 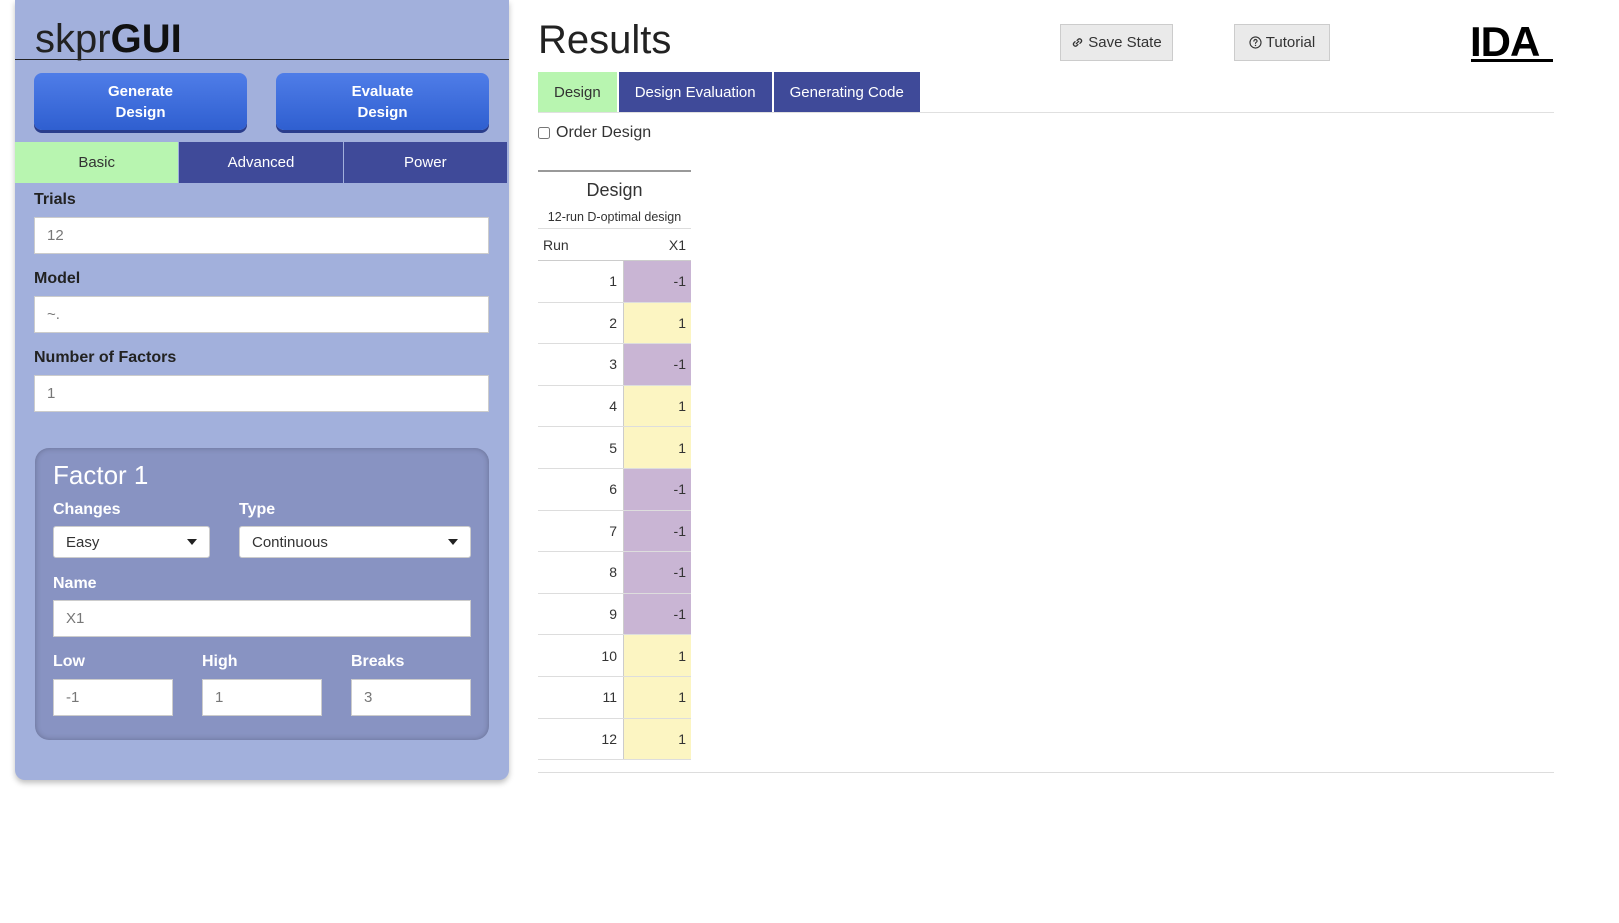 What do you see at coordinates (614, 217) in the screenshot?
I see `table-subtitle: 12-run D-optimal design` at bounding box center [614, 217].